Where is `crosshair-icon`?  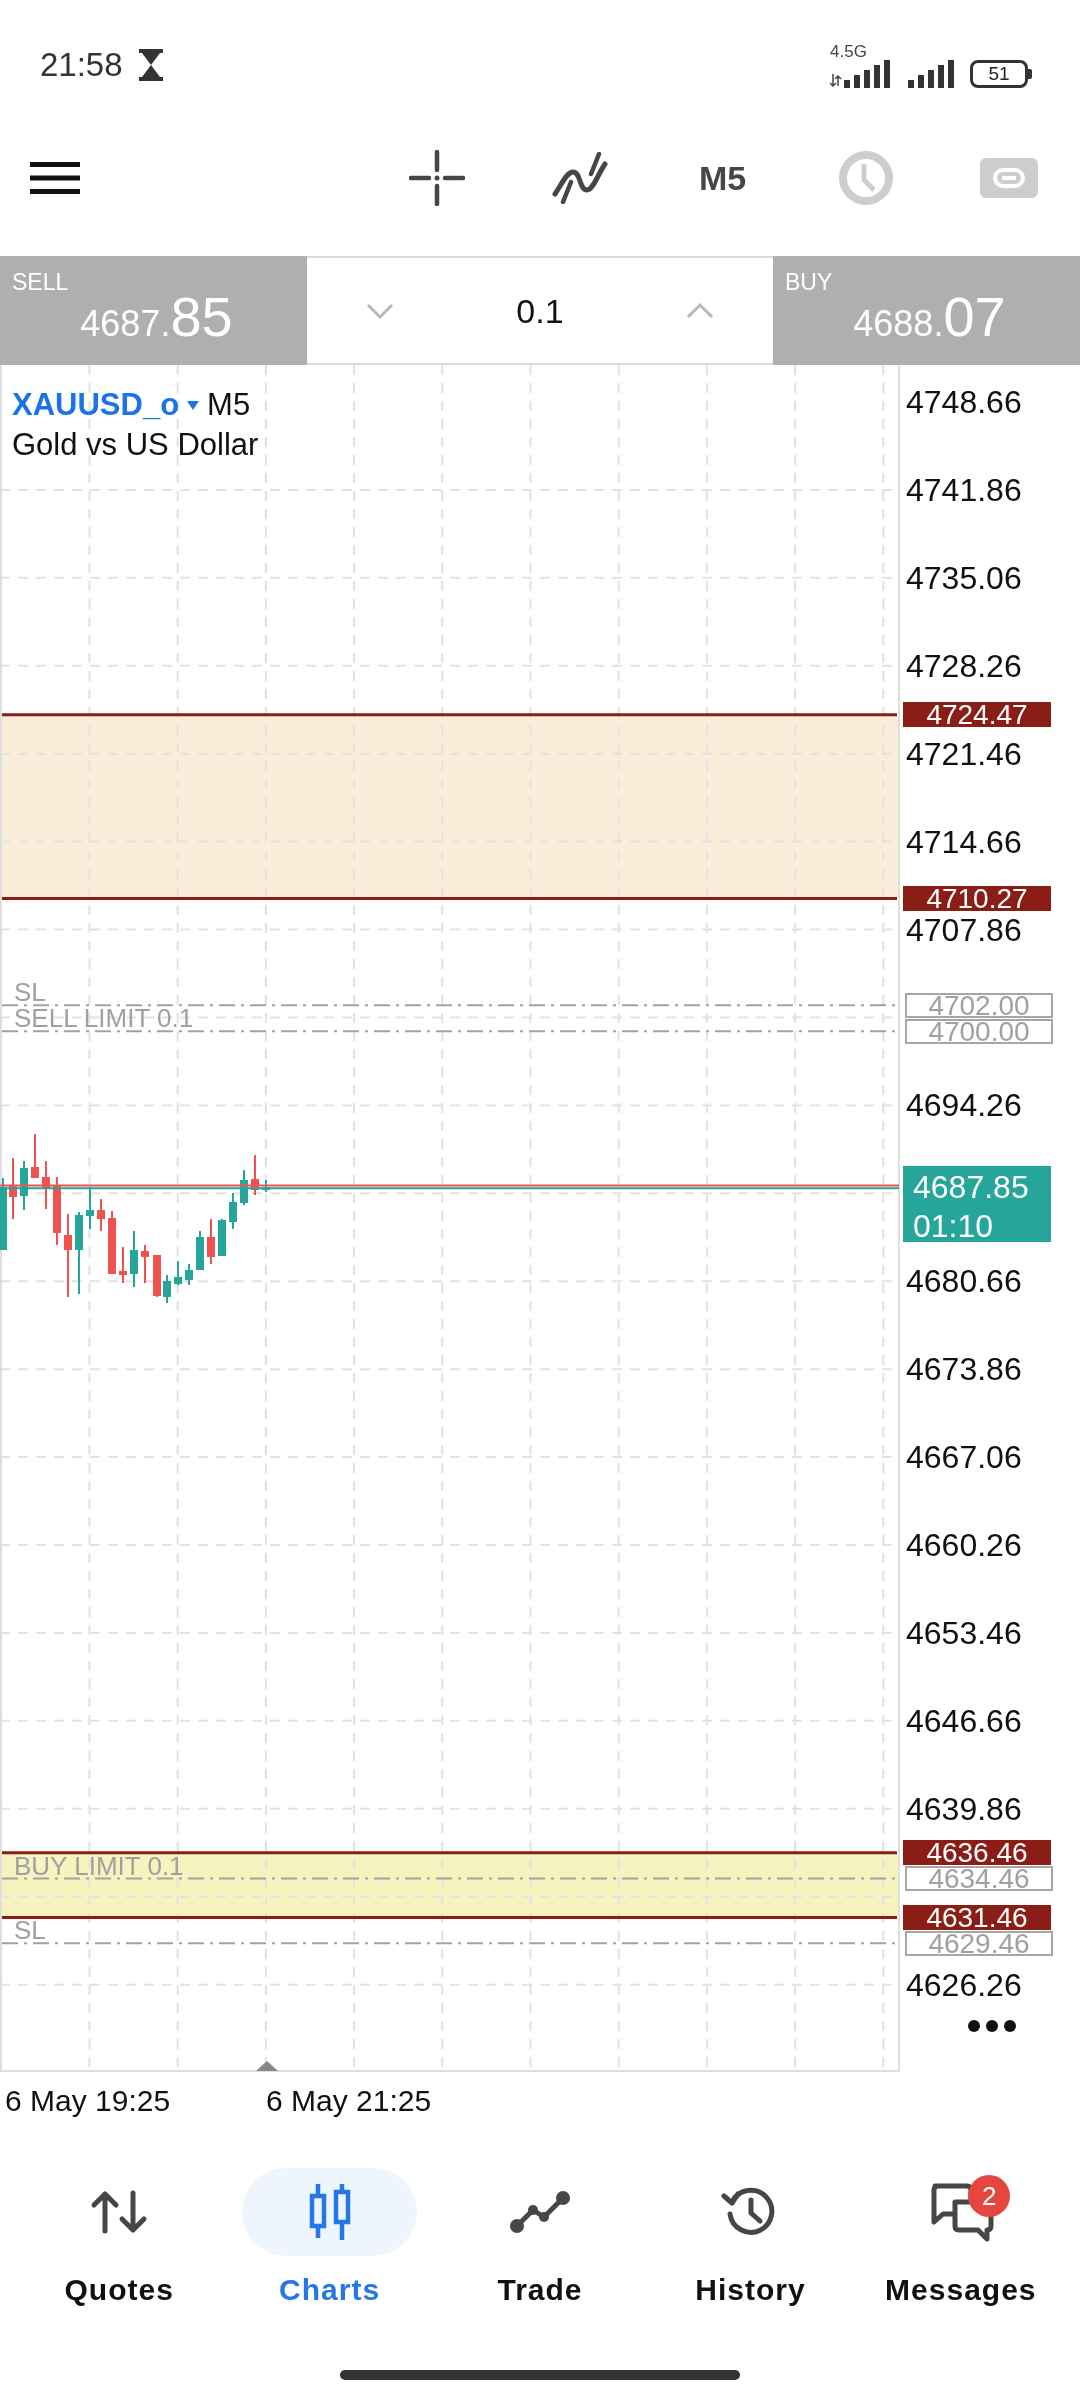 crosshair-icon is located at coordinates (436, 178).